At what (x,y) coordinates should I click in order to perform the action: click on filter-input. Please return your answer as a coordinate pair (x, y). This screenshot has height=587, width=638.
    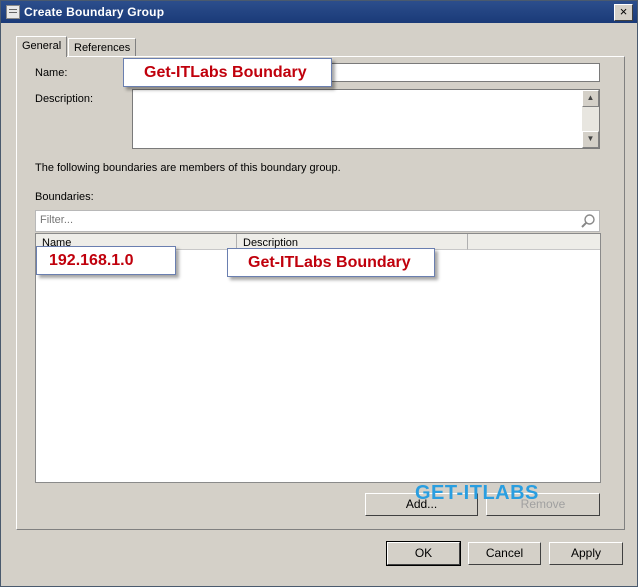
    Looking at the image, I should click on (300, 220).